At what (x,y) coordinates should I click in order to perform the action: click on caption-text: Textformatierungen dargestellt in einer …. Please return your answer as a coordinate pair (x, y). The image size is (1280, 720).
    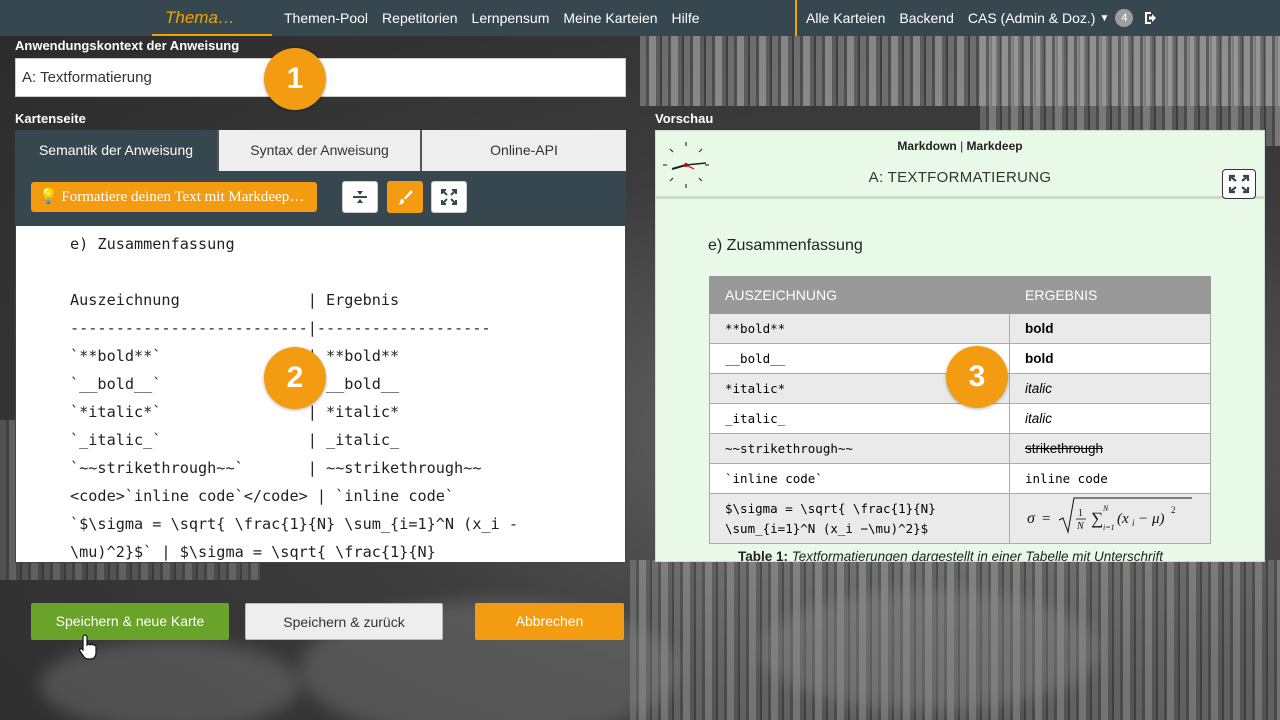
    Looking at the image, I should click on (977, 555).